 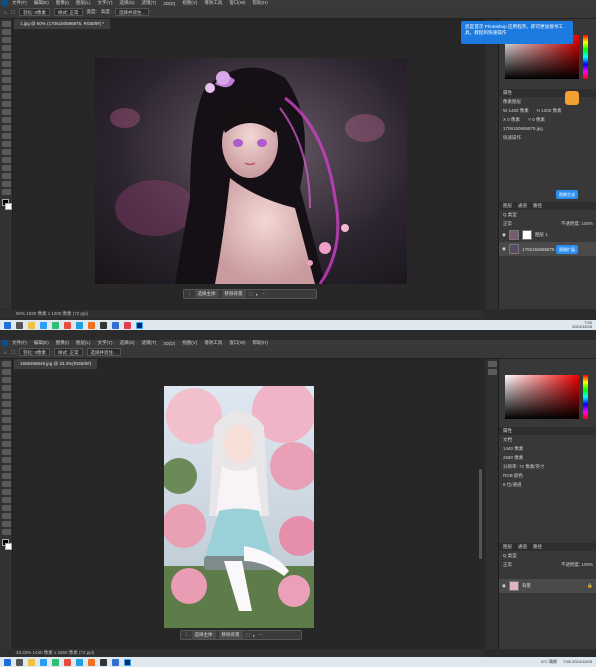 What do you see at coordinates (547, 466) in the screenshot?
I see `resolution-value: 分辨率: 72 像素/英寸` at bounding box center [547, 466].